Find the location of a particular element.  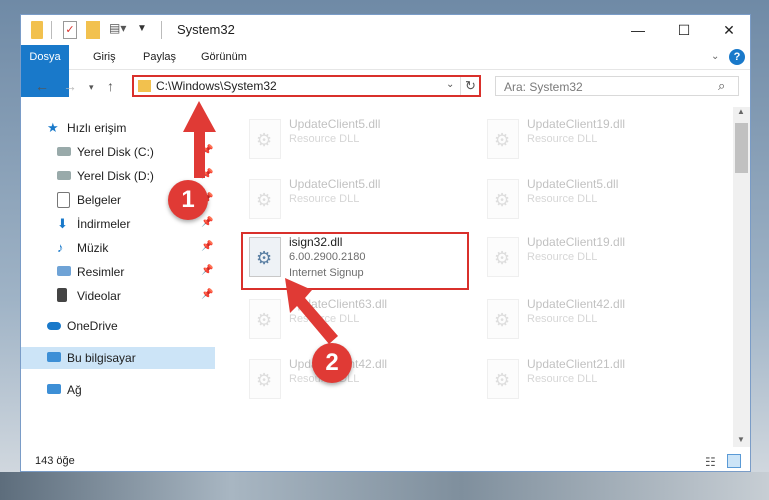

callout-badge-one: 1 is located at coordinates (188, 200).